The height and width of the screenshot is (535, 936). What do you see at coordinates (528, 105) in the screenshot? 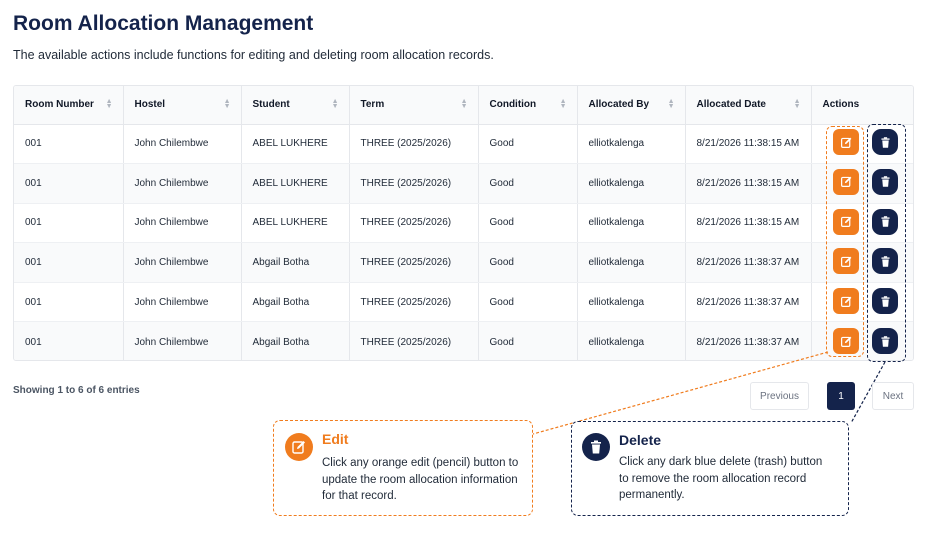
I see `column-header-condition: Condition ▲ ▼` at bounding box center [528, 105].